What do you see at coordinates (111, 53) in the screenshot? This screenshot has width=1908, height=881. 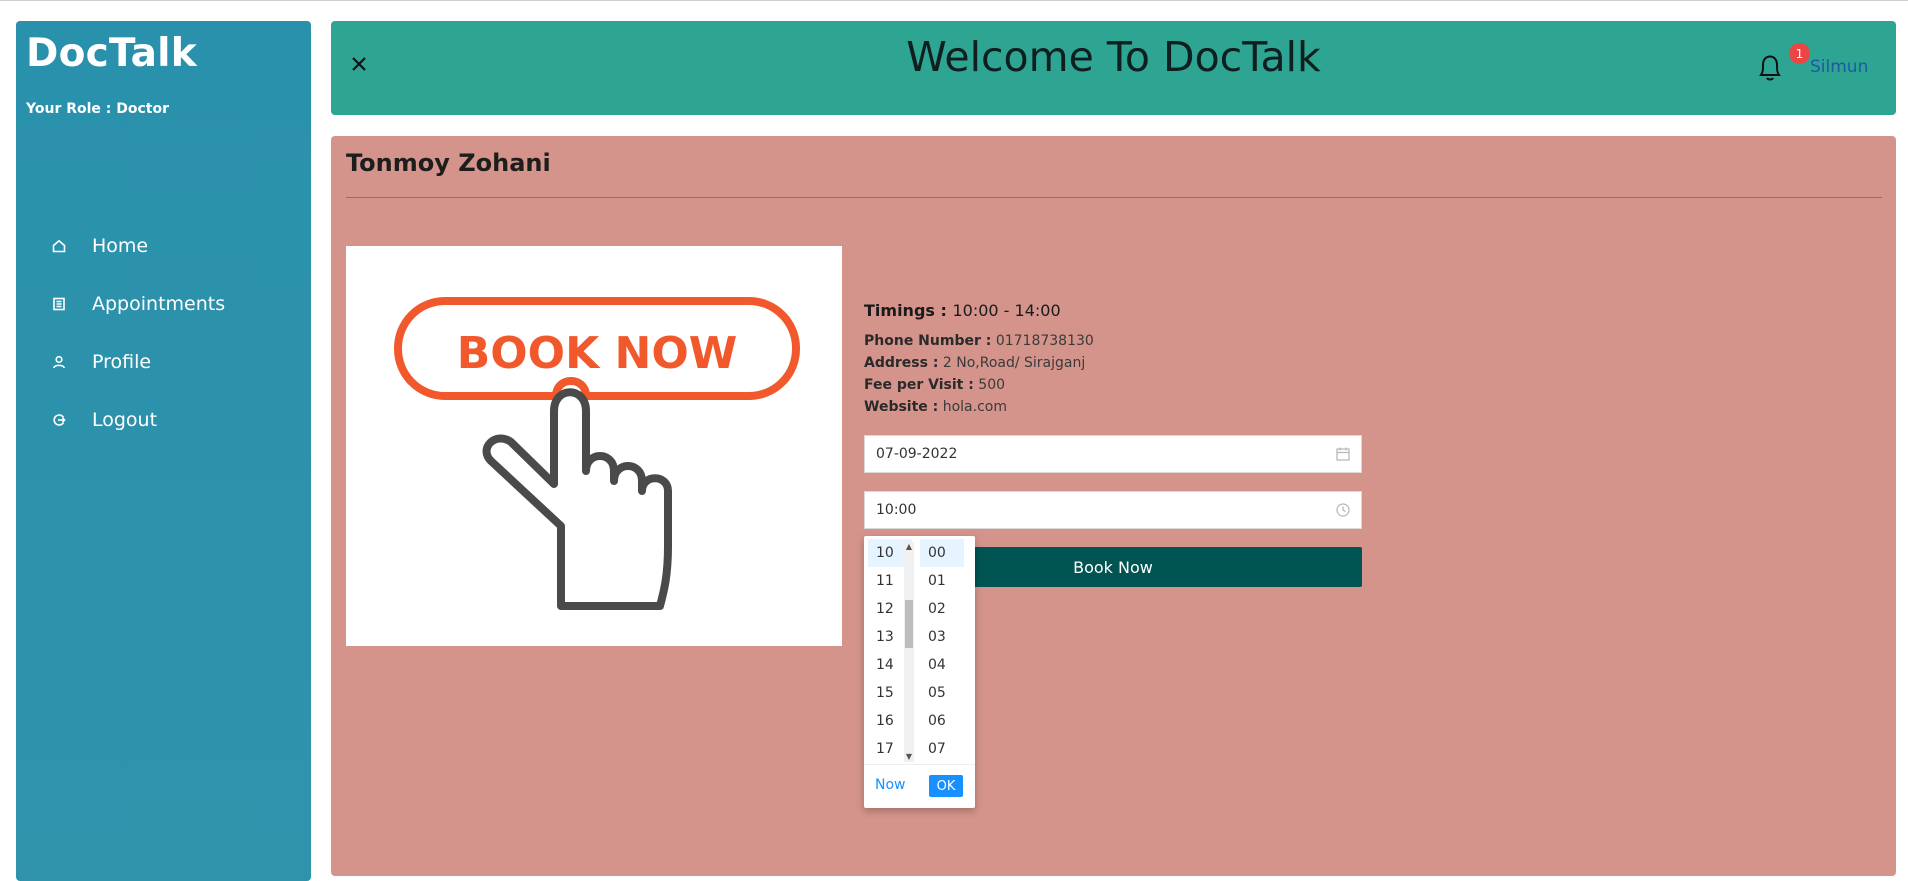 I see `brand-logo: DocTalk` at bounding box center [111, 53].